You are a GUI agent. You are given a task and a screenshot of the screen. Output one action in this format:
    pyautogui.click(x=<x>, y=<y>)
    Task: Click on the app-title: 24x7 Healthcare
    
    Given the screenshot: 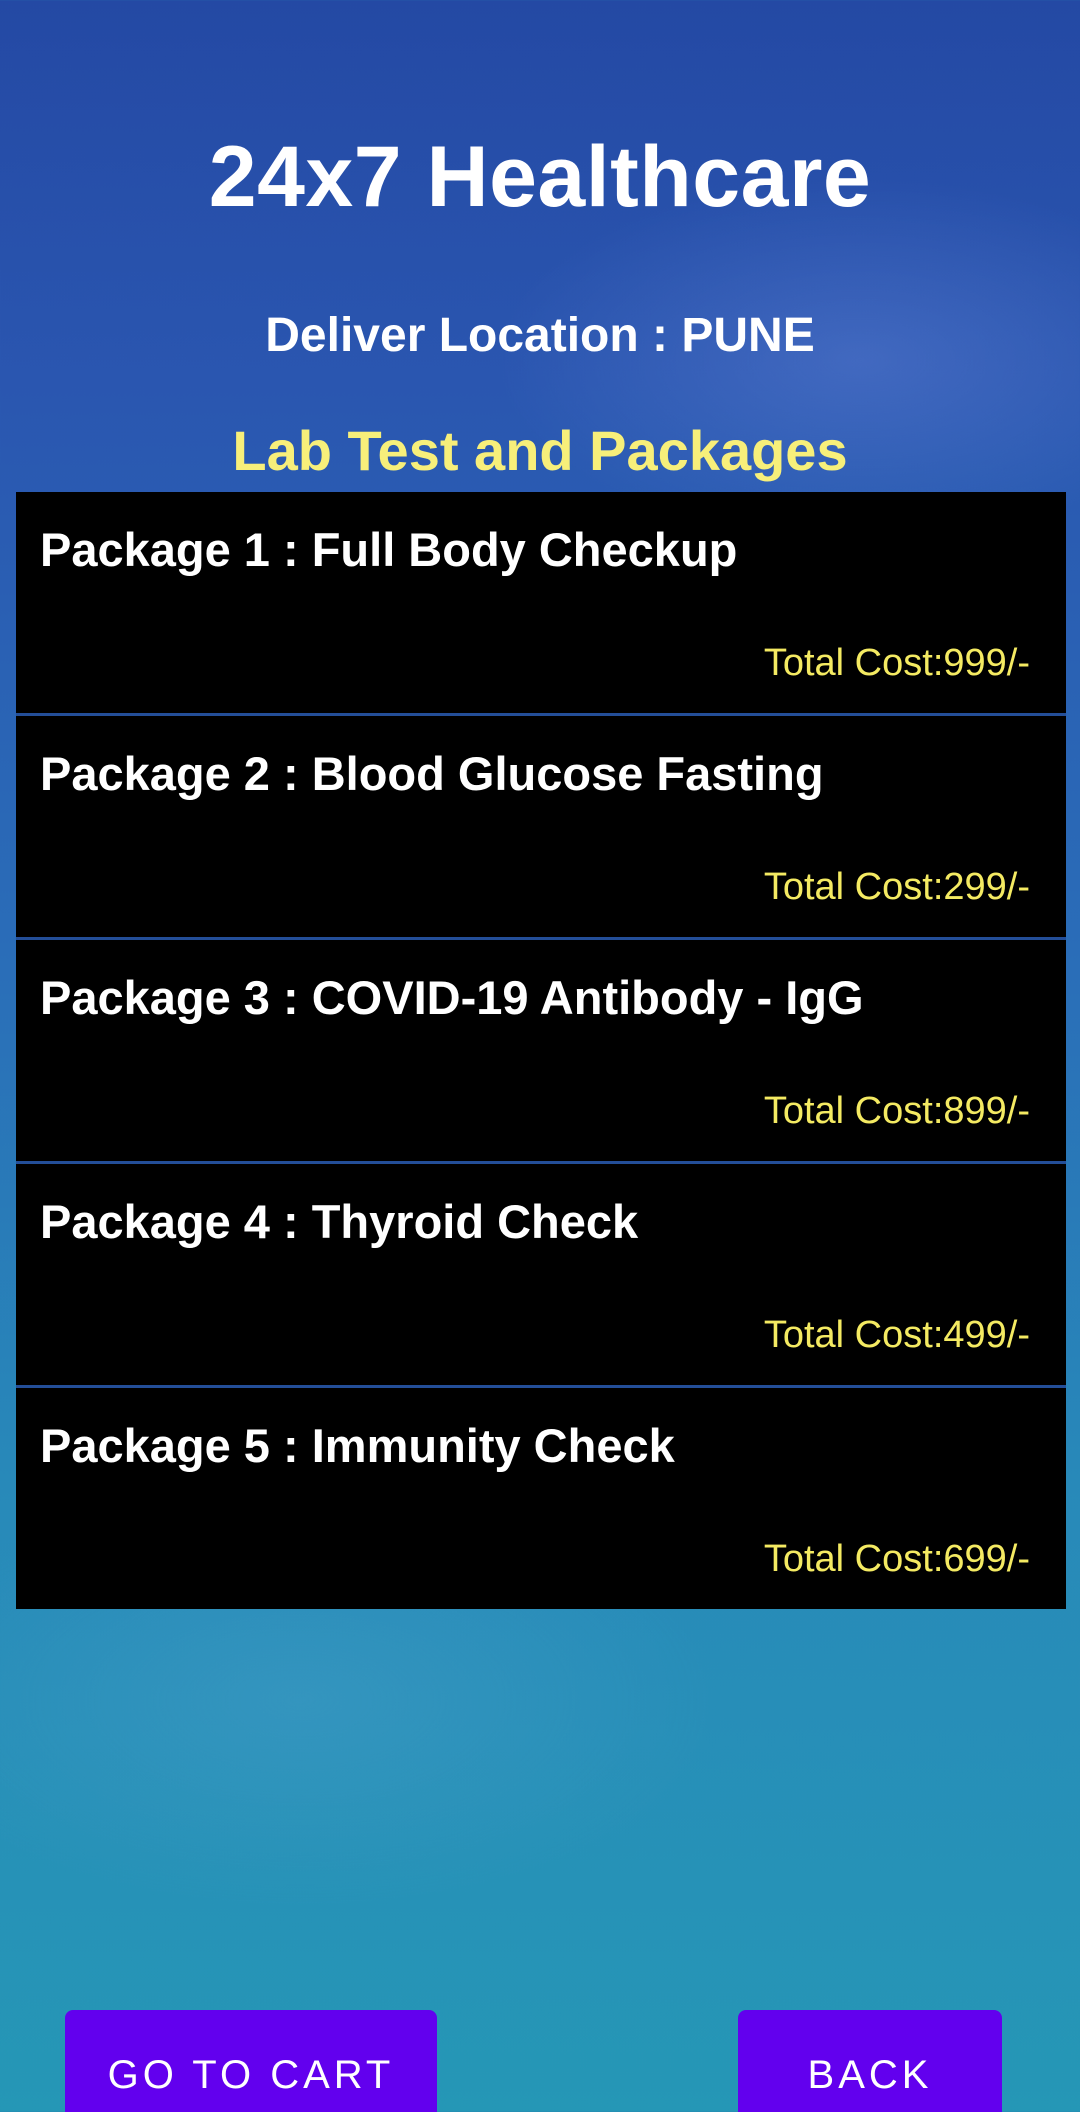 What is the action you would take?
    pyautogui.click(x=540, y=177)
    